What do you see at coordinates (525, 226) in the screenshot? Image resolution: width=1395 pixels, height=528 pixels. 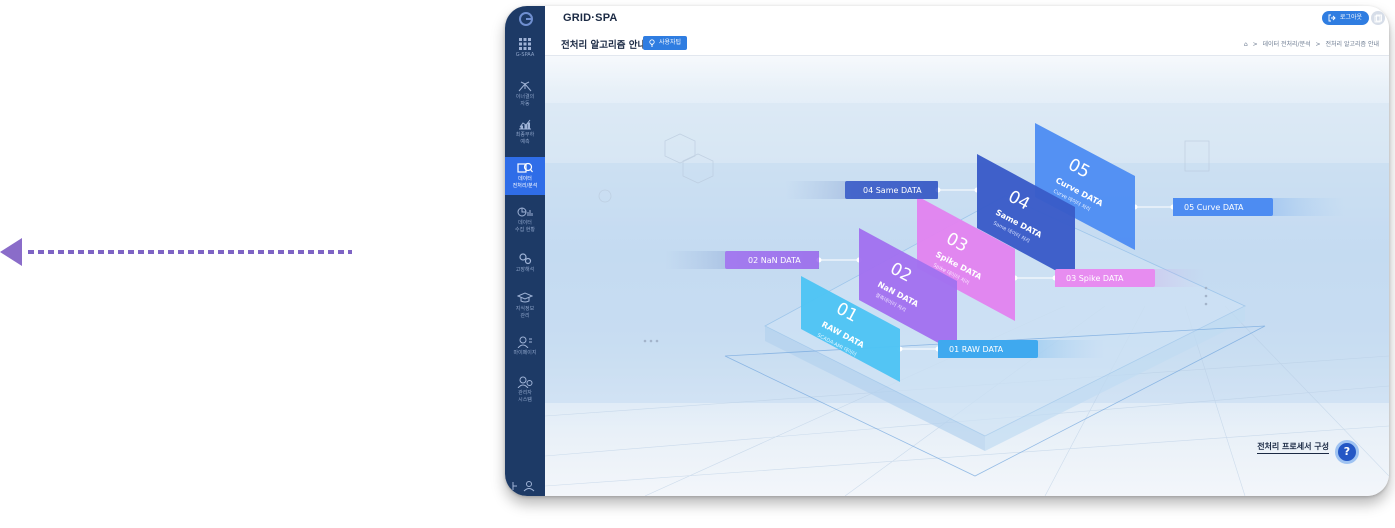 I see `sidebar-item-label: 데이터 수집 현황` at bounding box center [525, 226].